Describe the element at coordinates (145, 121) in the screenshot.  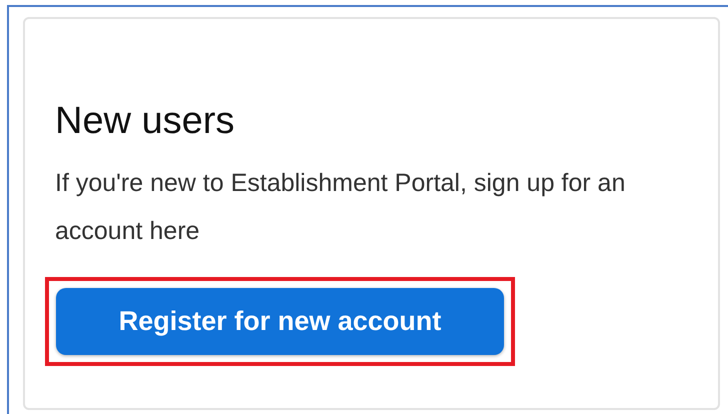
I see `card-title: New users` at that location.